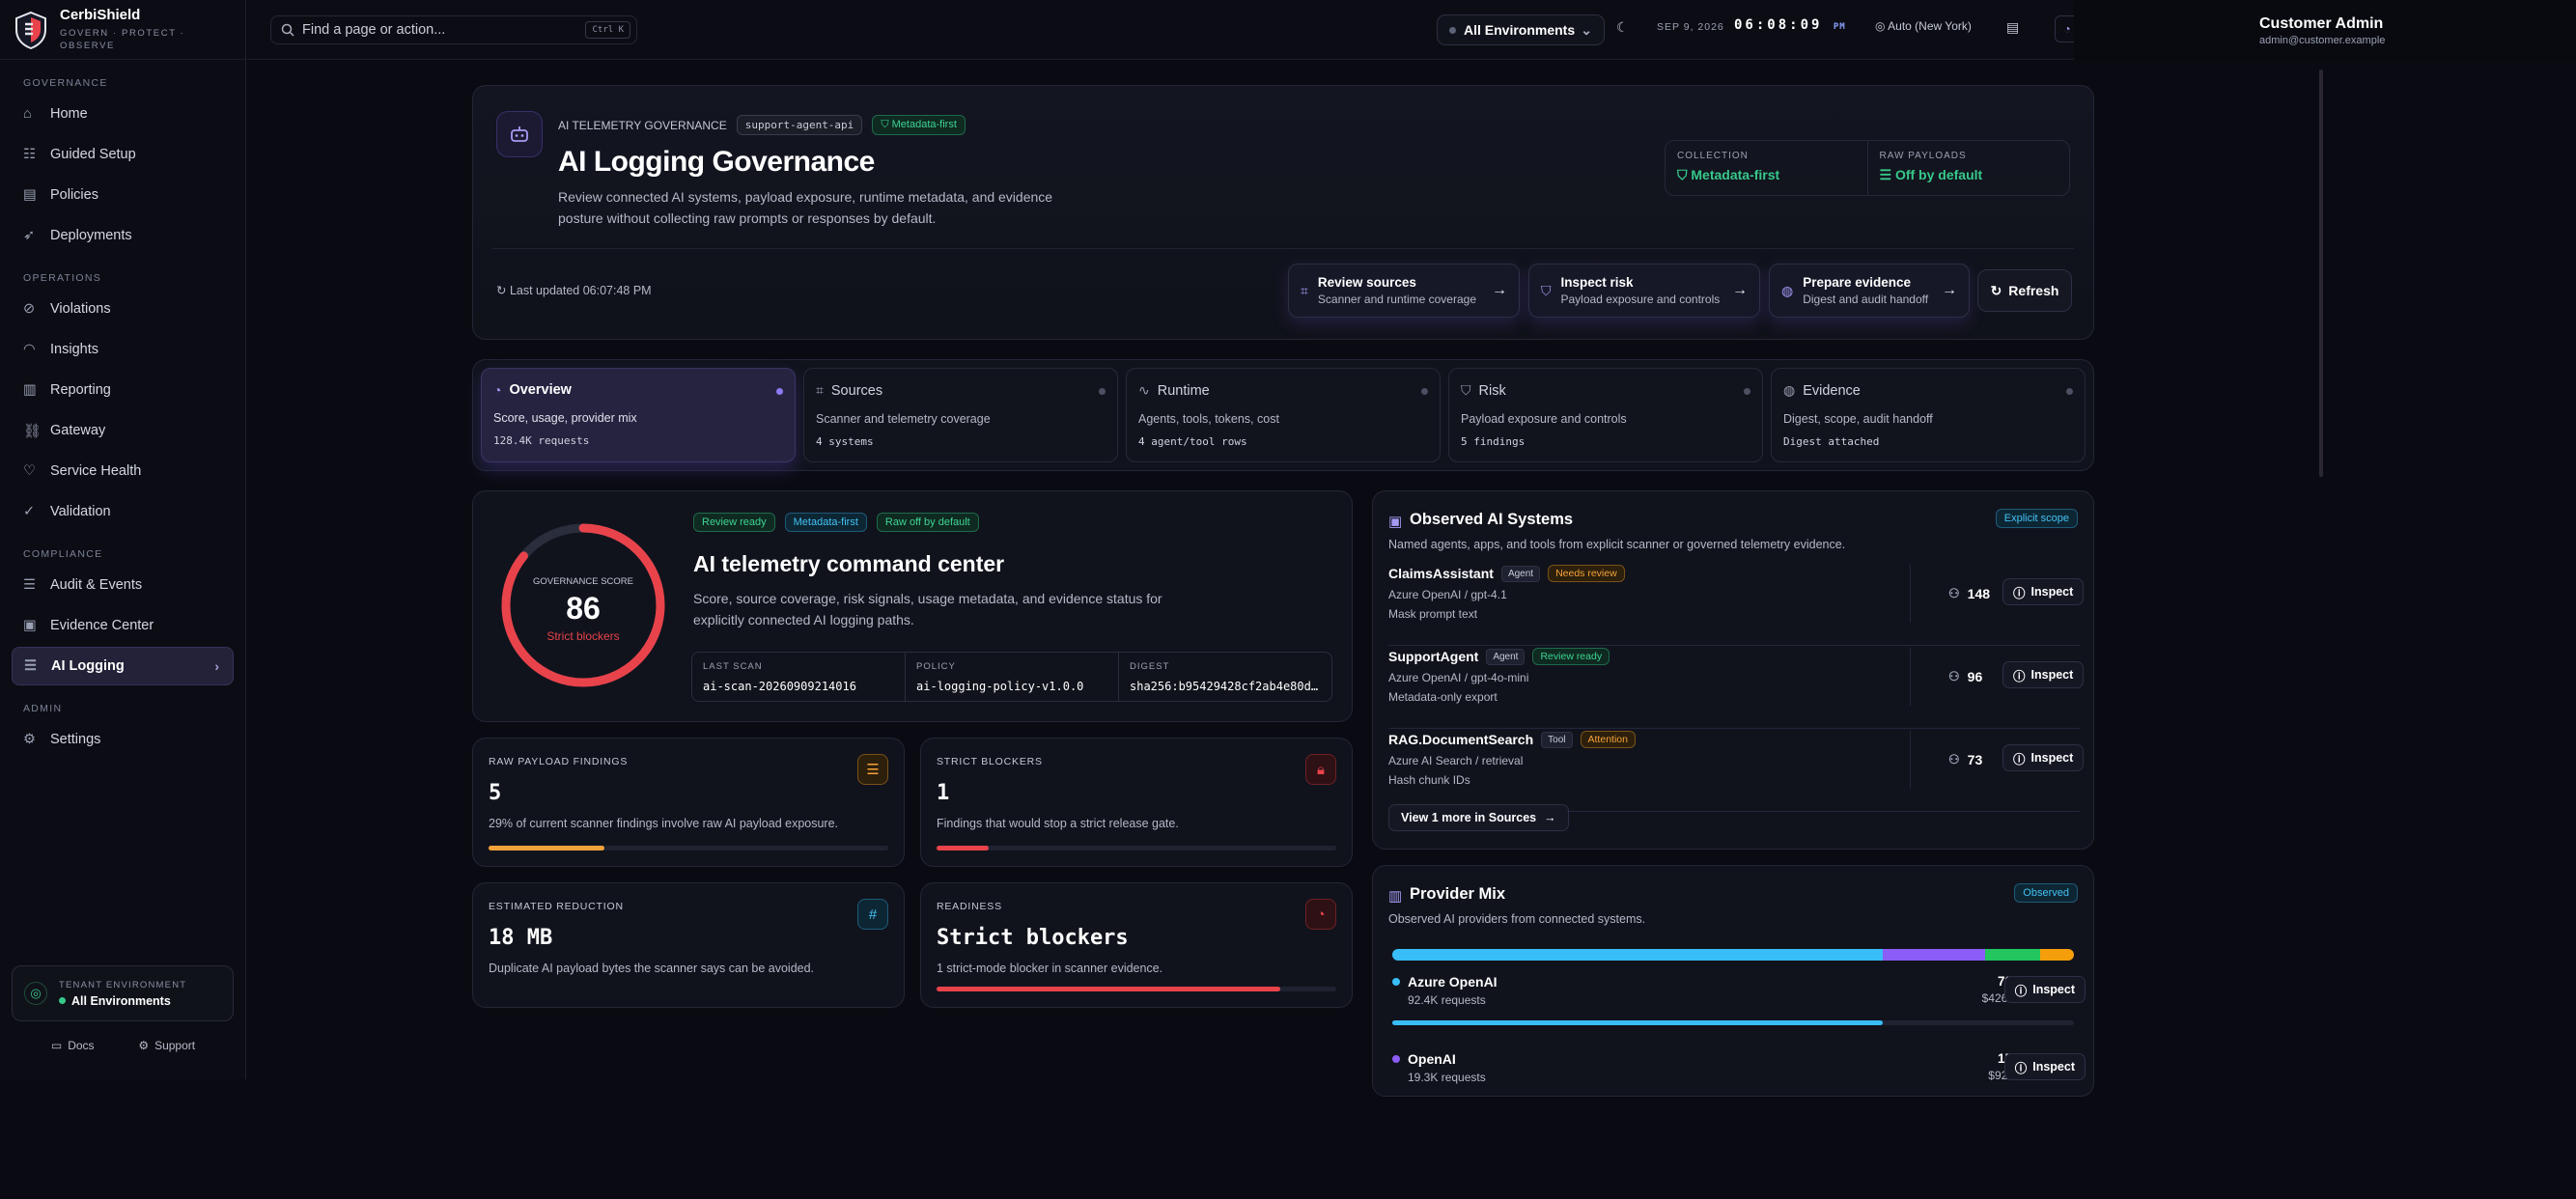 The height and width of the screenshot is (1199, 2576). Describe the element at coordinates (1396, 1059) in the screenshot. I see `provider-color-dot` at that location.